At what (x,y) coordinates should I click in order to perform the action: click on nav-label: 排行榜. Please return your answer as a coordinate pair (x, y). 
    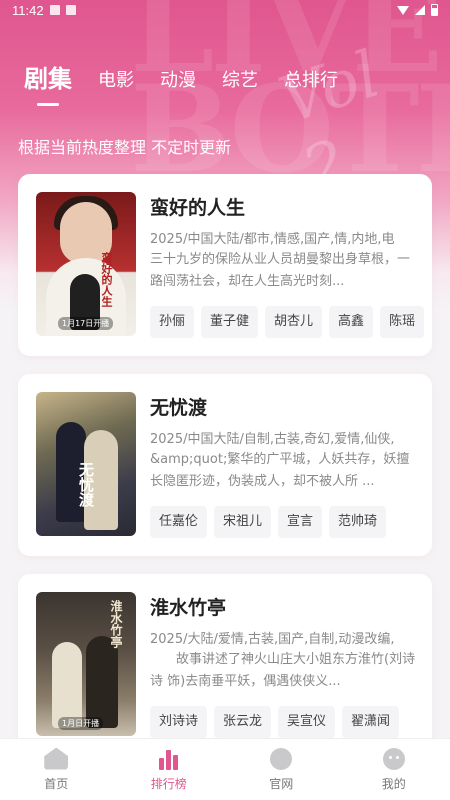
    Looking at the image, I should click on (168, 783).